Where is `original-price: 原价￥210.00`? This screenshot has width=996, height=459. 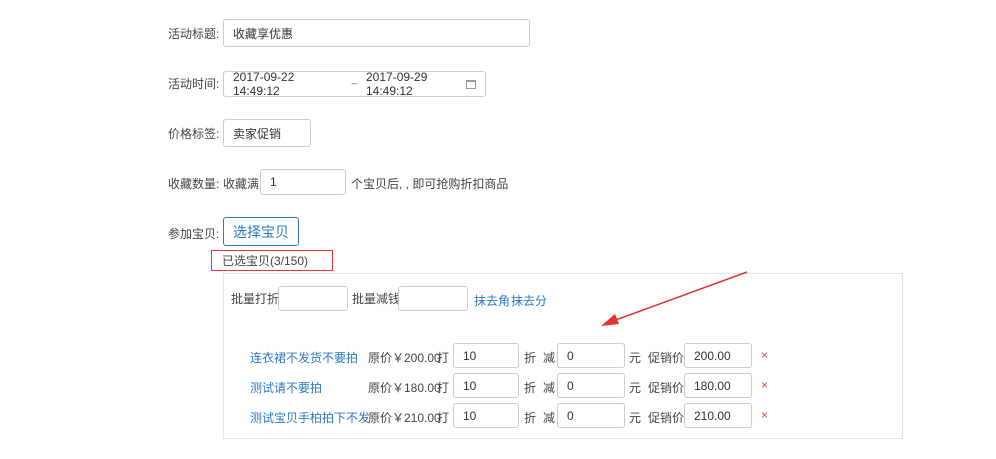
original-price: 原价￥210.00 is located at coordinates (404, 418).